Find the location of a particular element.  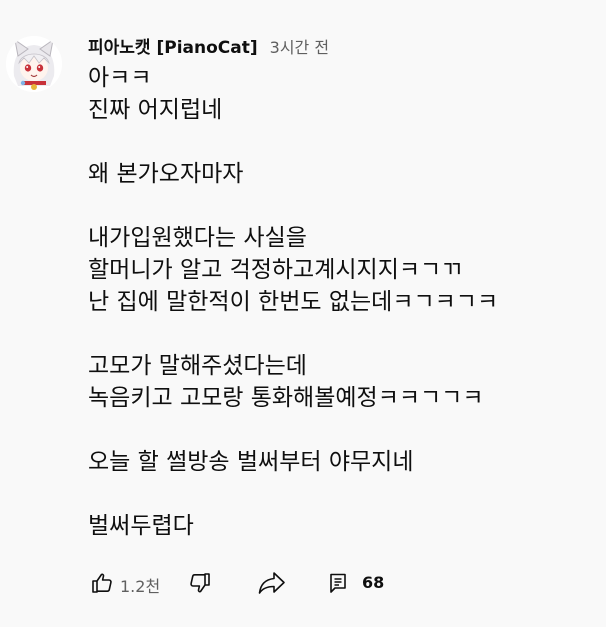

comment-line: 할머니가 알고 걱정하고계시지지ㅋㄱㄲ is located at coordinates (275, 270).